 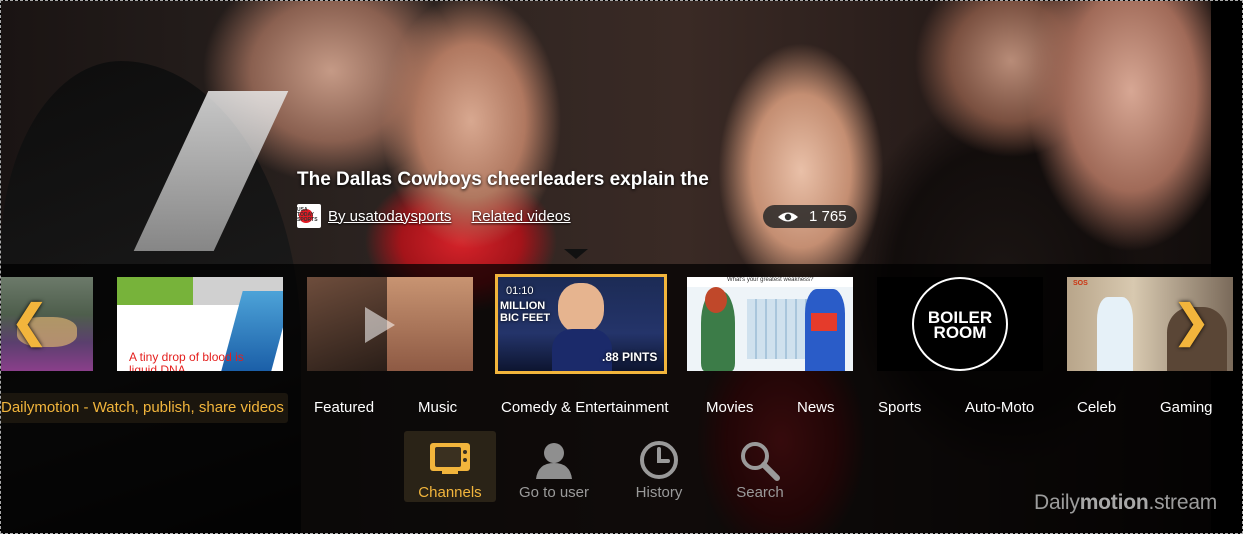 What do you see at coordinates (309, 216) in the screenshot?
I see `channel-logo: USA TODAY SPORTS` at bounding box center [309, 216].